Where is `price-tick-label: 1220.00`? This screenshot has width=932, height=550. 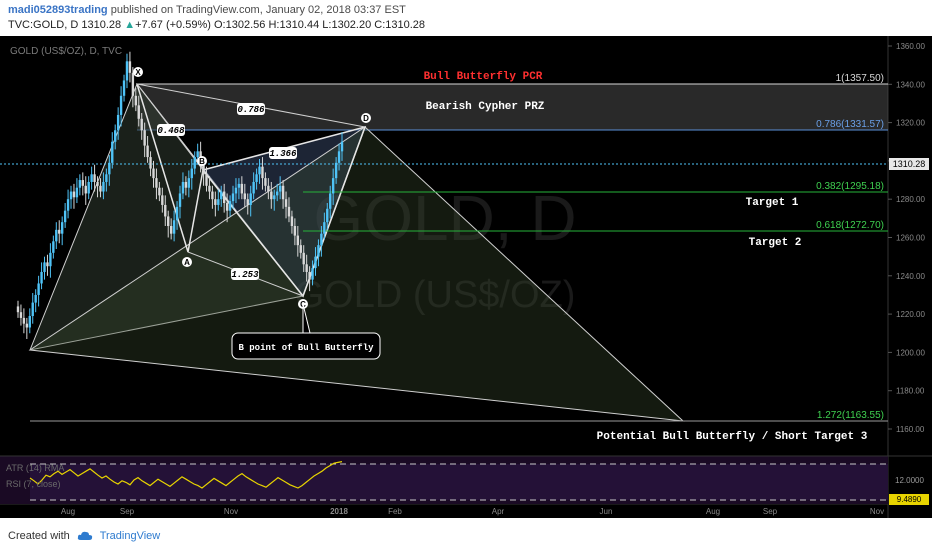
price-tick-label: 1220.00 is located at coordinates (910, 314).